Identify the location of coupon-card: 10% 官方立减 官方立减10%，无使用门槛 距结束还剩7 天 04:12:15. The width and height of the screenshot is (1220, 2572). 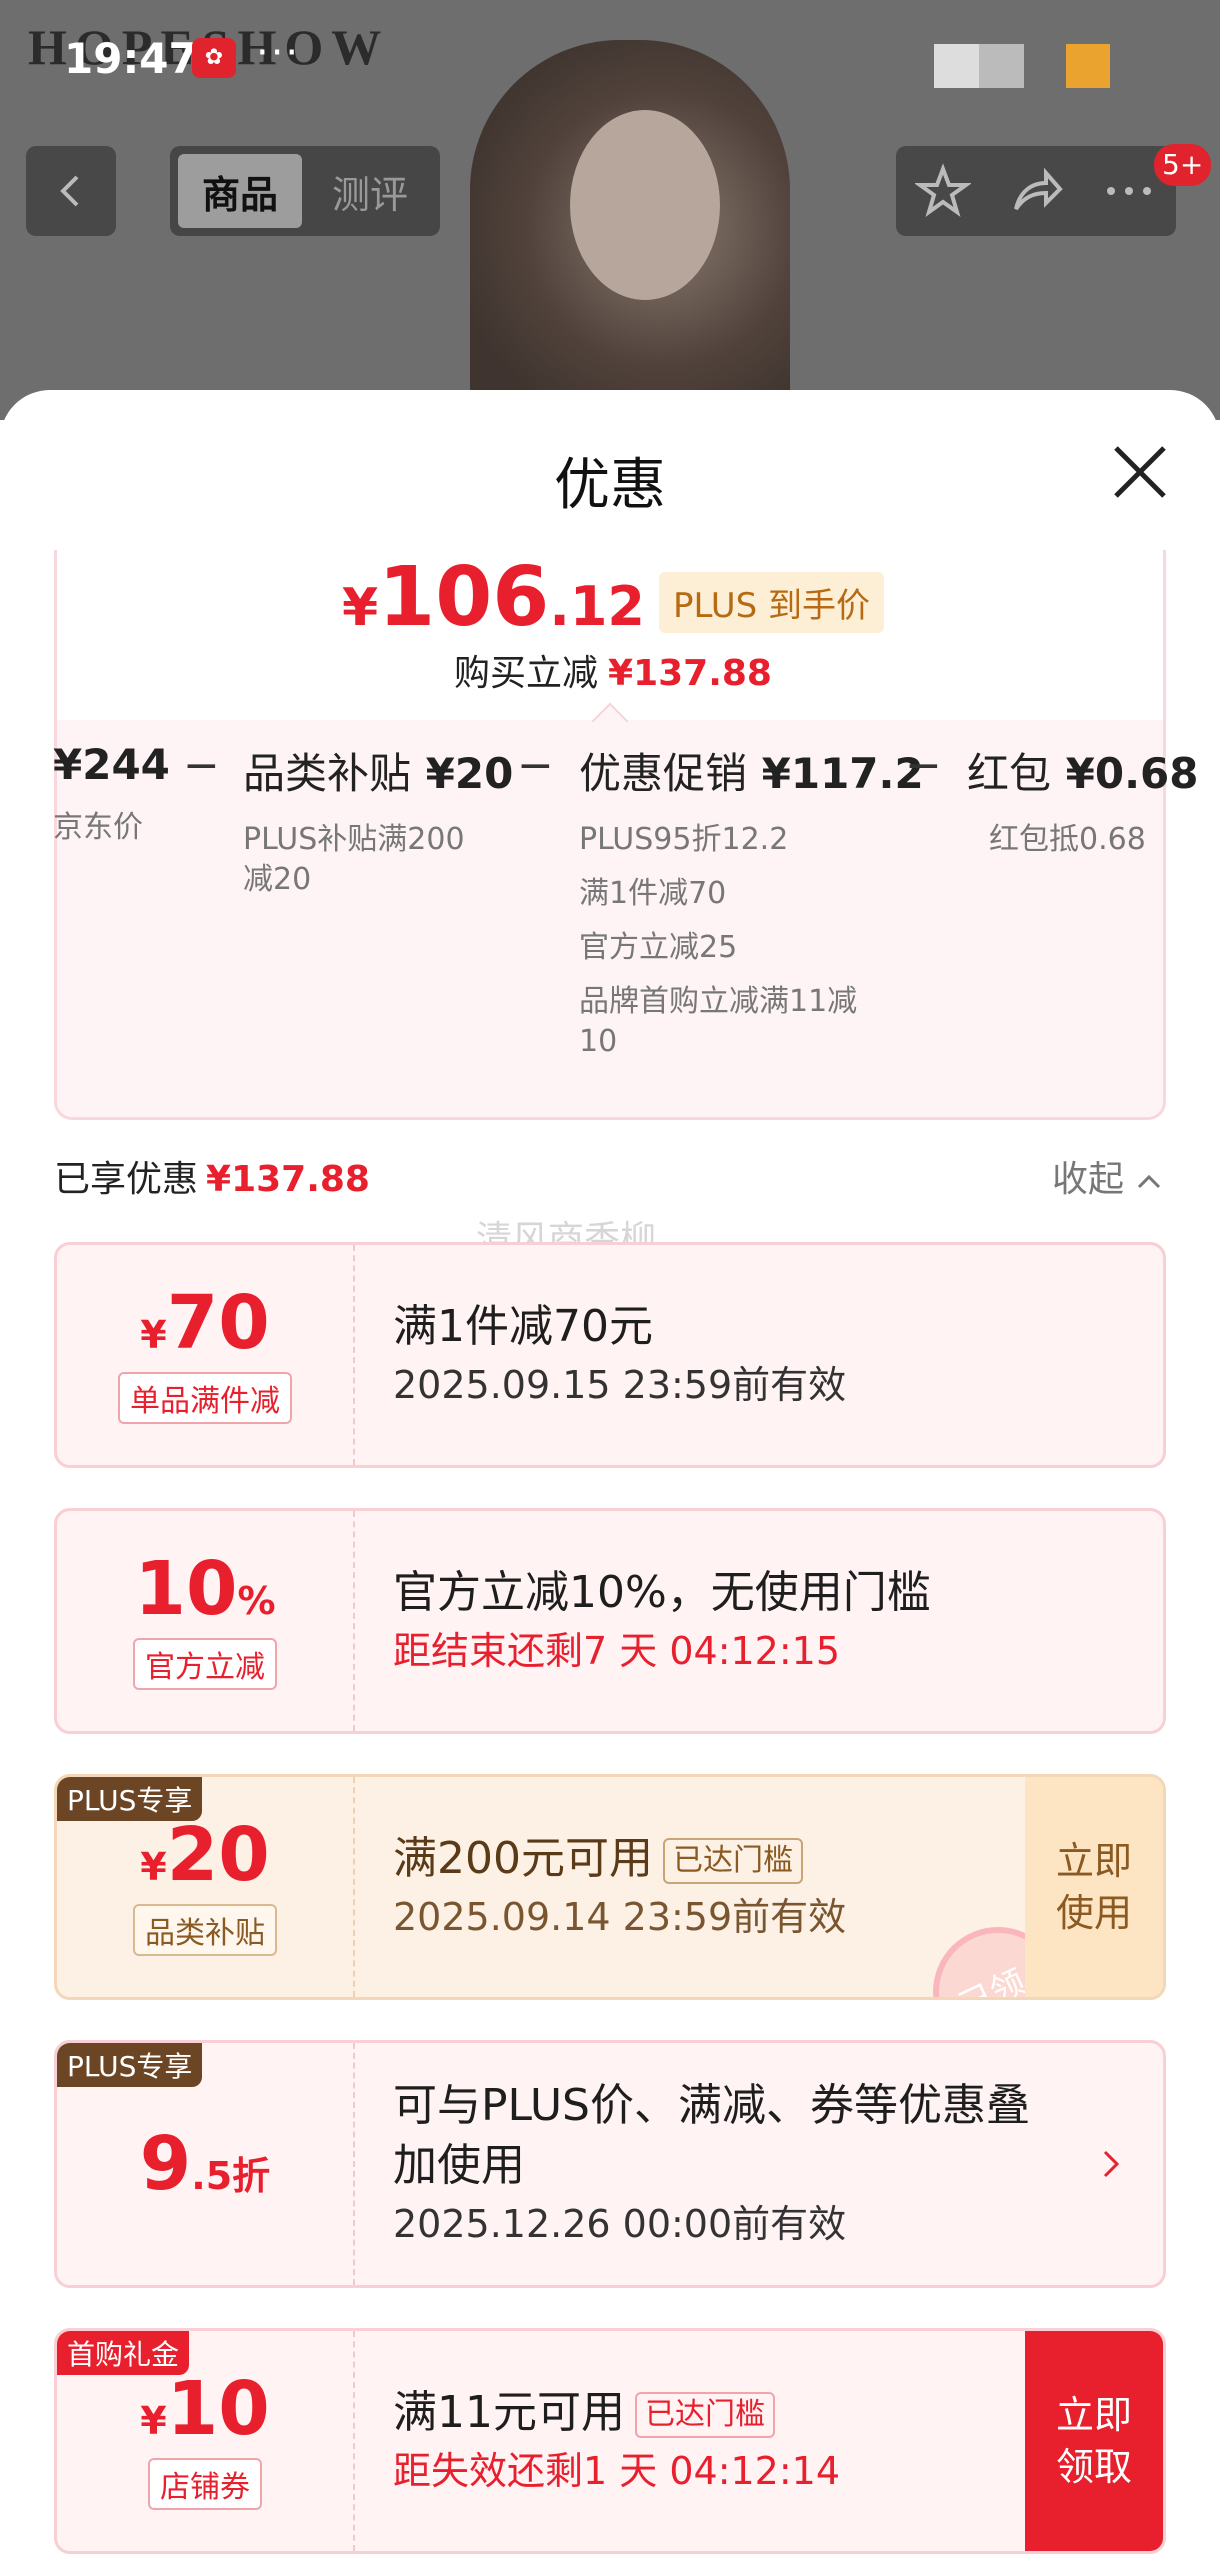
(610, 1621).